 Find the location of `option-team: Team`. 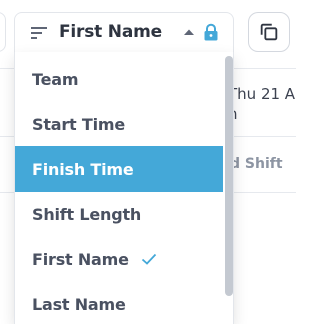

option-team: Team is located at coordinates (119, 79).